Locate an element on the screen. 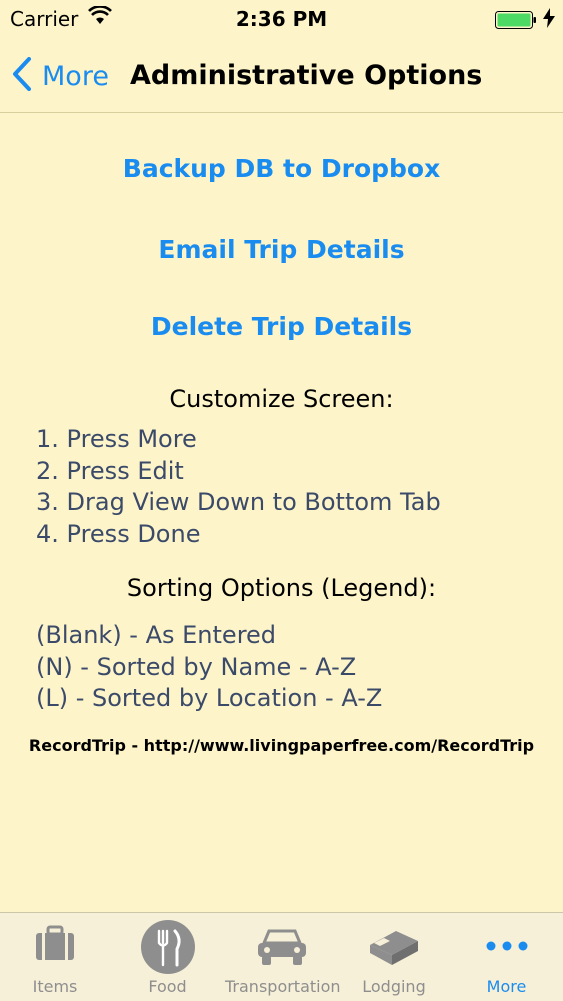 Image resolution: width=563 pixels, height=1001 pixels. tab-lodging: Lodging is located at coordinates (394, 957).